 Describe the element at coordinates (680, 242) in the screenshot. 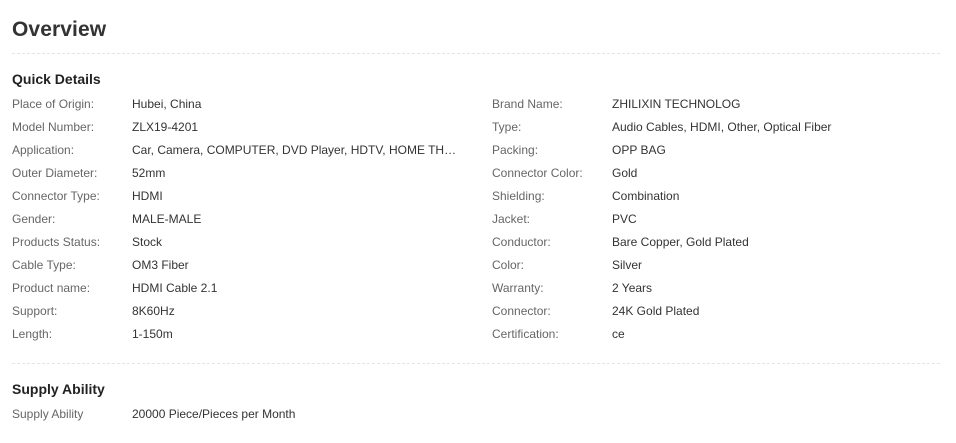

I see `detail-value: Bare Copper, Gold Plated` at that location.